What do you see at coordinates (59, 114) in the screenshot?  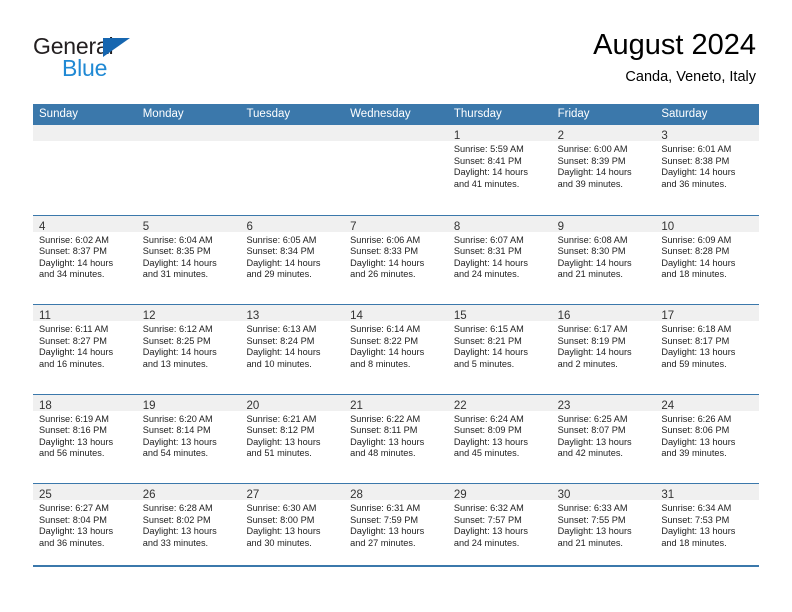 I see `weekday-sunday: Sunday` at bounding box center [59, 114].